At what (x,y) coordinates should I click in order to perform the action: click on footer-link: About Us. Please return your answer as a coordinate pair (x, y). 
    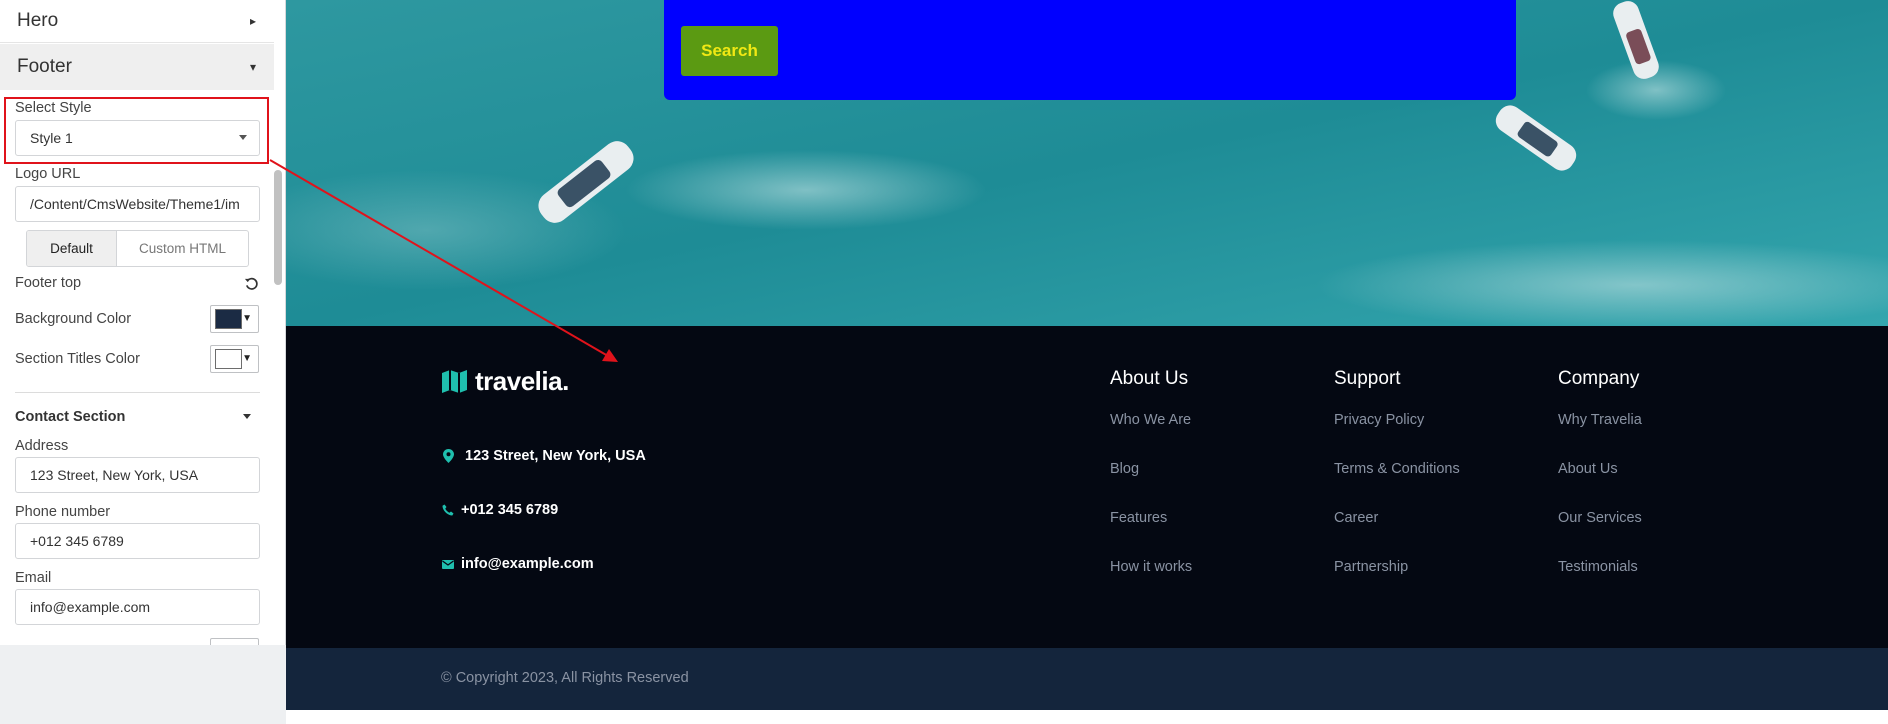
    Looking at the image, I should click on (1600, 485).